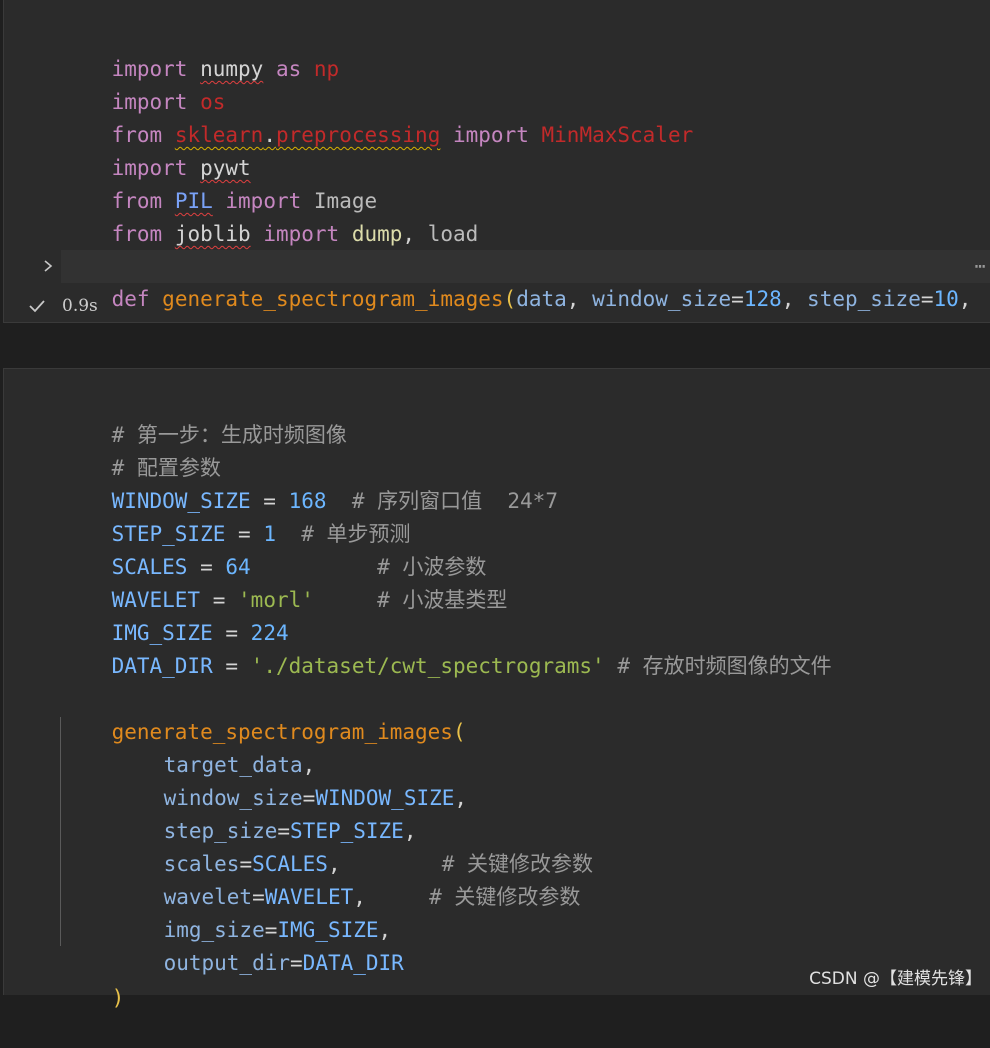  I want to click on comment-wavelet: # 小波基类型, so click(410, 600).